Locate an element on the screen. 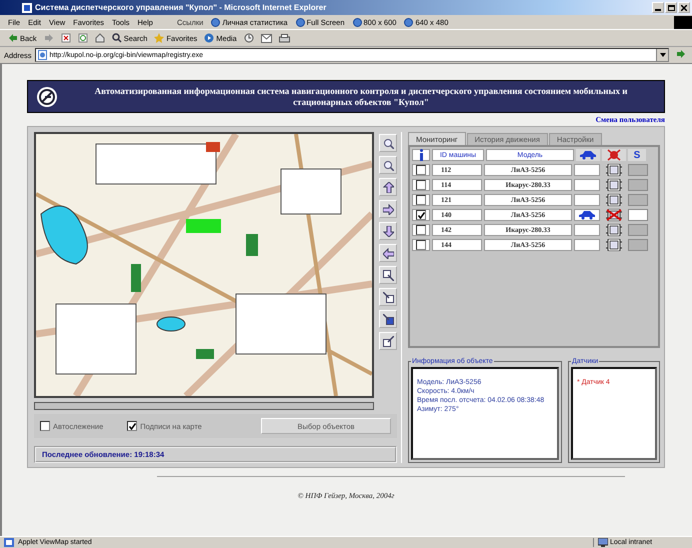 The width and height of the screenshot is (692, 548). search-icon is located at coordinates (117, 38).